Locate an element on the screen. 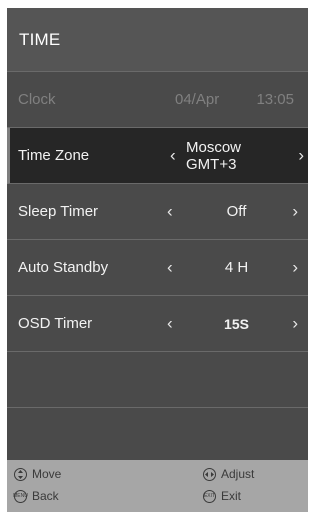 The image size is (320, 512). exit-key-icon: EXIT is located at coordinates (209, 496).